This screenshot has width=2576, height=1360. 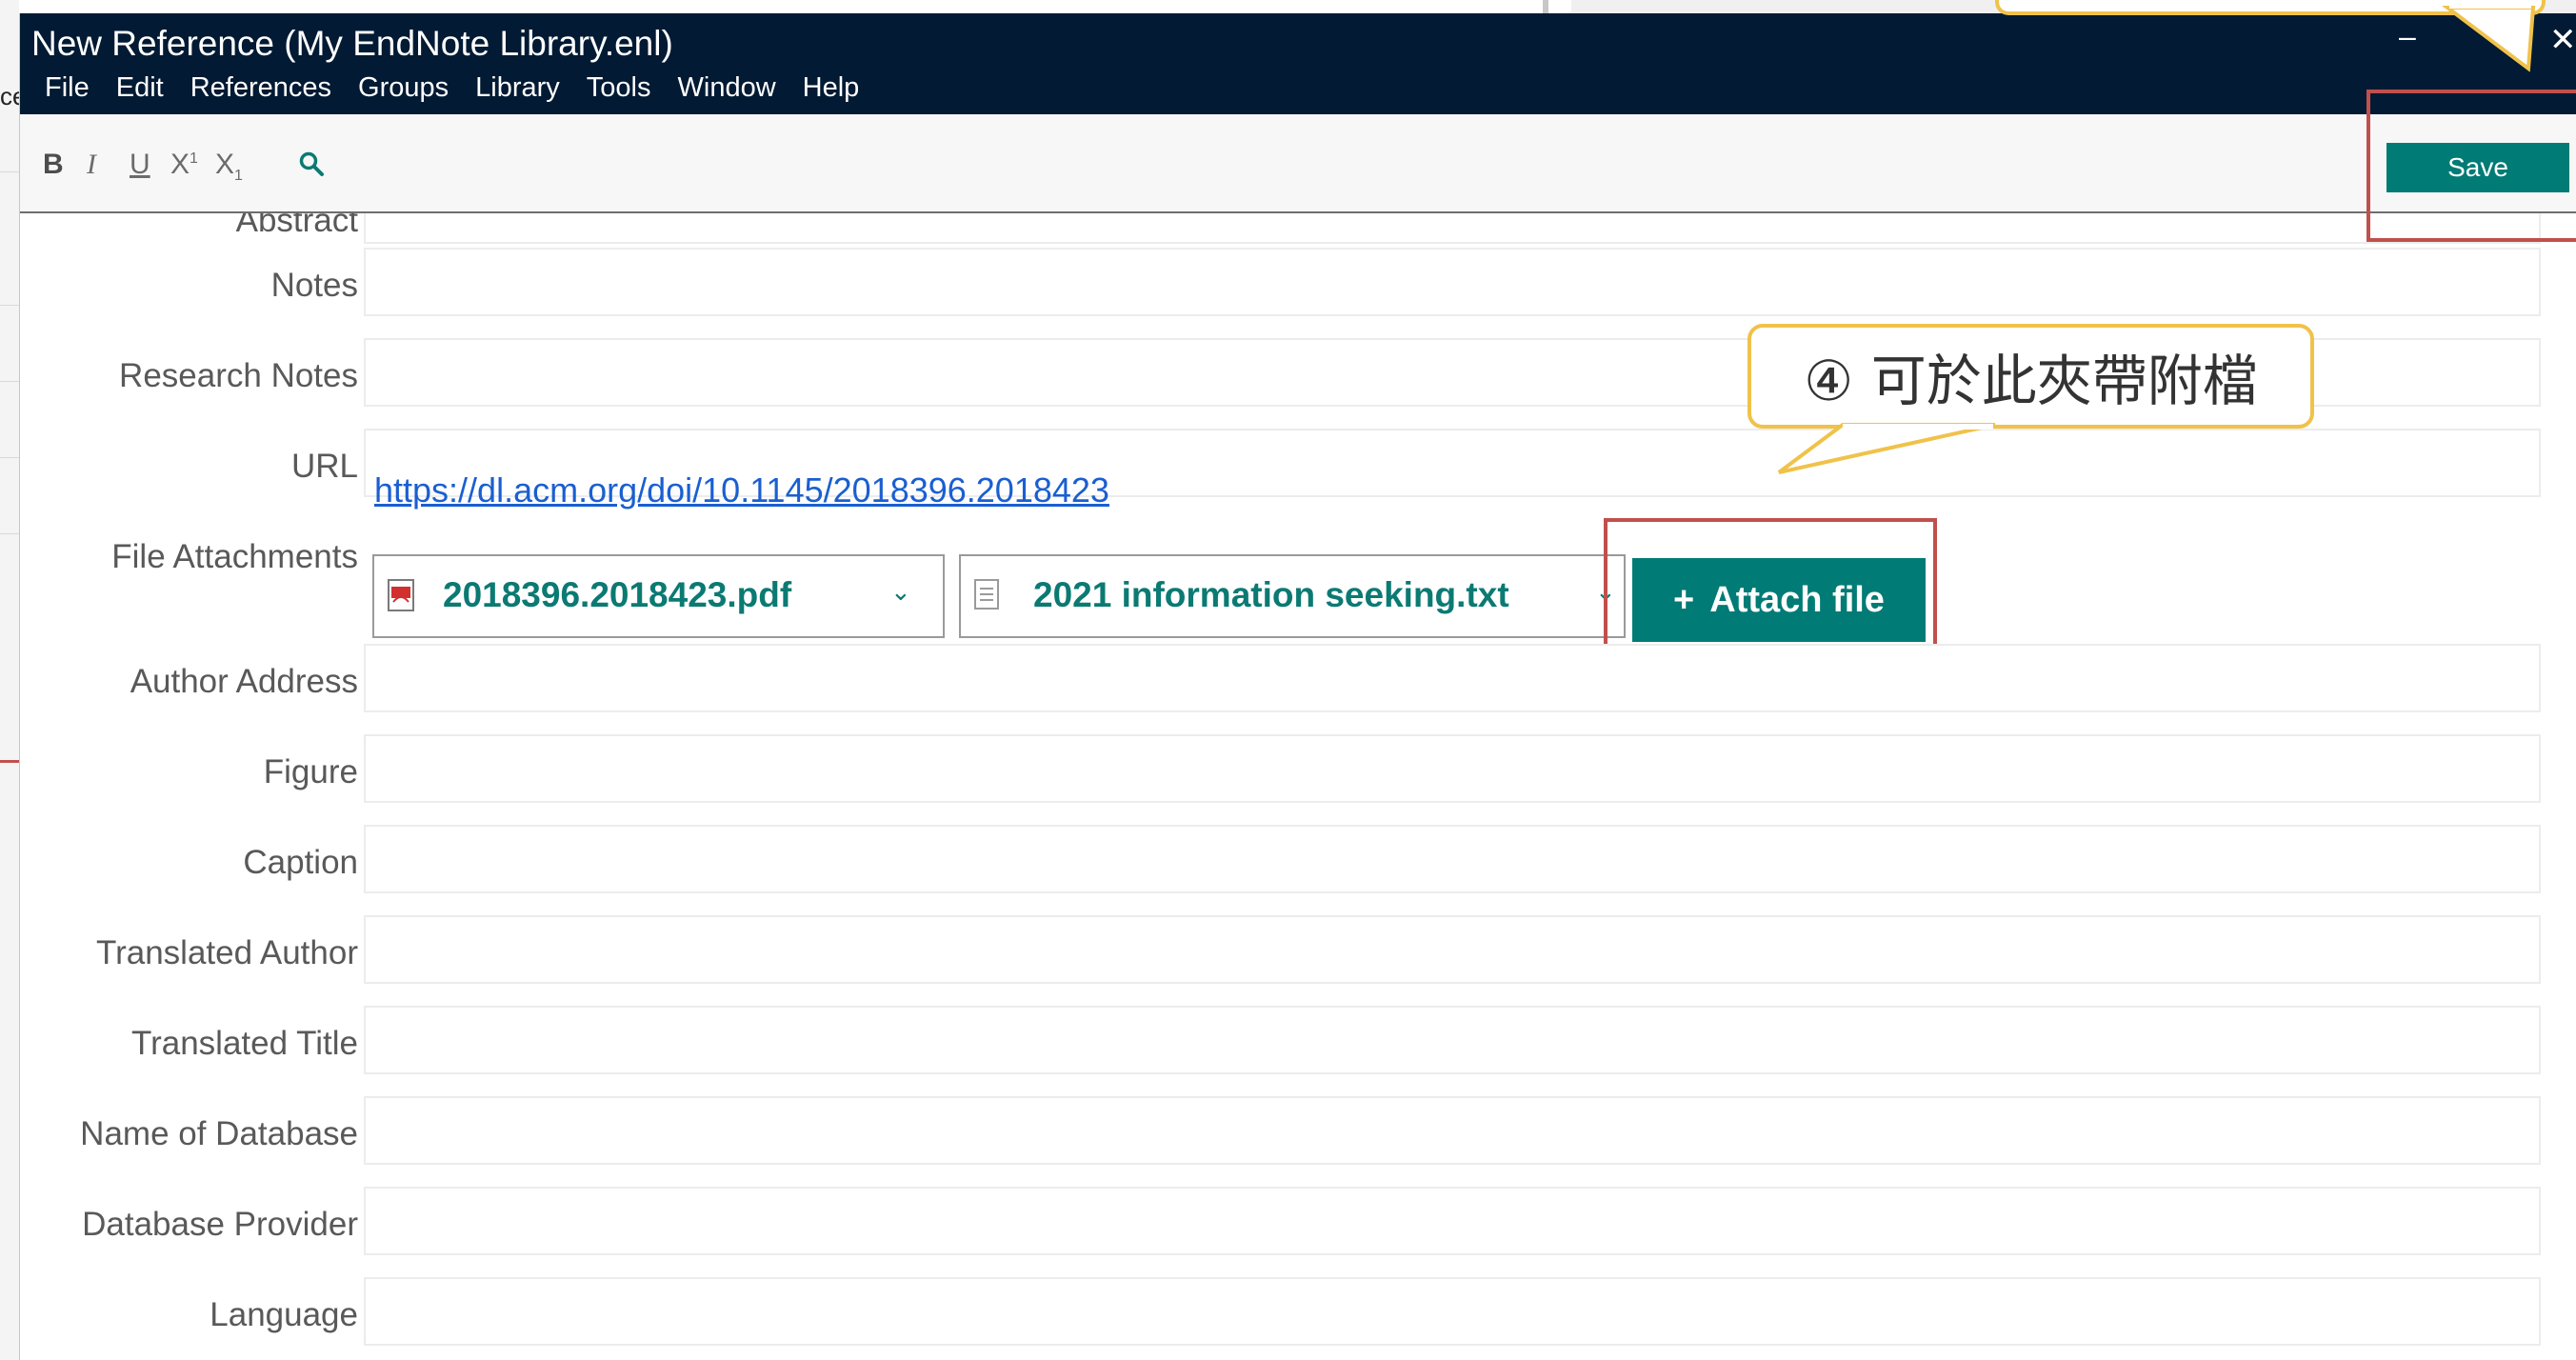 What do you see at coordinates (900, 592) in the screenshot?
I see `chevron-down-icon: ⌄` at bounding box center [900, 592].